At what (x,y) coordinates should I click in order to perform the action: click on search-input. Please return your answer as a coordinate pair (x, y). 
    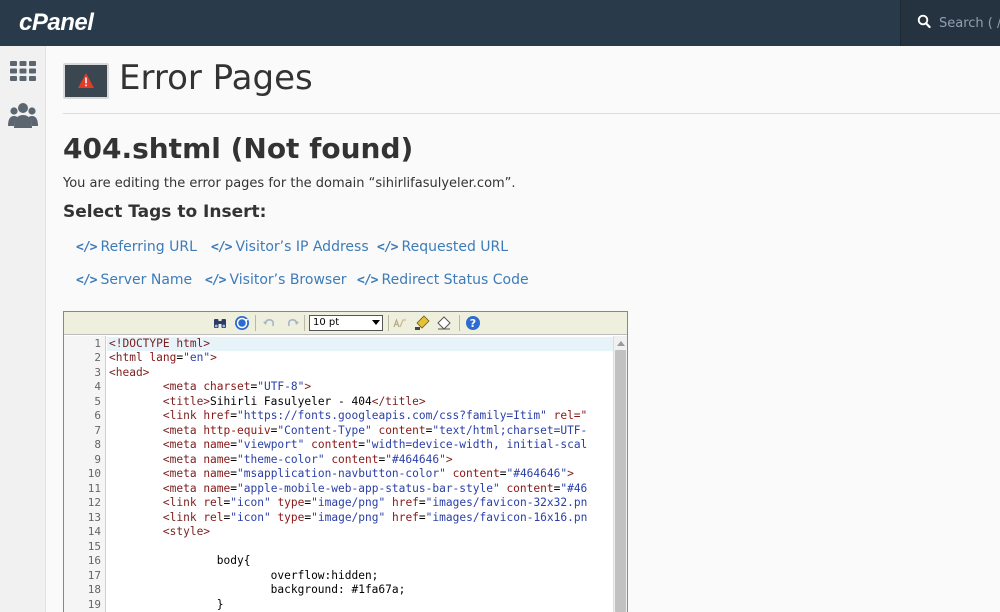
    Looking at the image, I should click on (969, 23).